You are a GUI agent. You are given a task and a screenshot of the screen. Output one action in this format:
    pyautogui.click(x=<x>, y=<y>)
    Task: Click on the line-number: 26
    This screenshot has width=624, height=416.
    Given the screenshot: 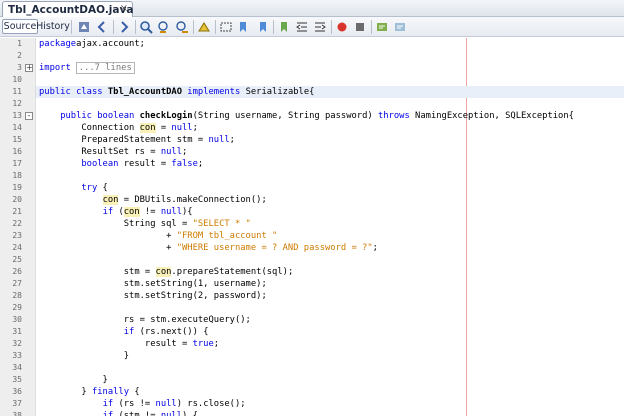 What is the action you would take?
    pyautogui.click(x=17, y=271)
    